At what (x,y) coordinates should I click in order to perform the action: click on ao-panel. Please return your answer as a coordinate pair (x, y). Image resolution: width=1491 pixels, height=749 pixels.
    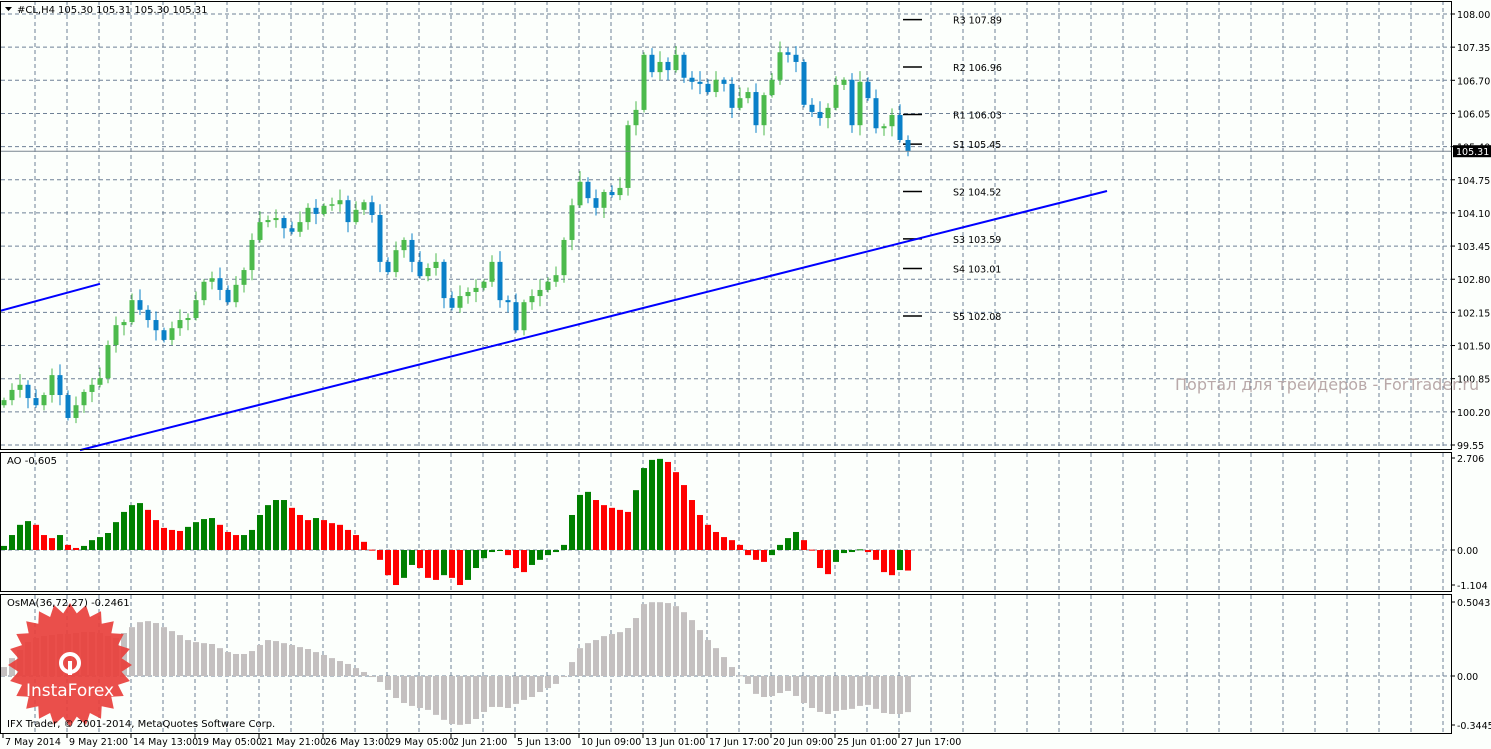
    Looking at the image, I should click on (456, 522).